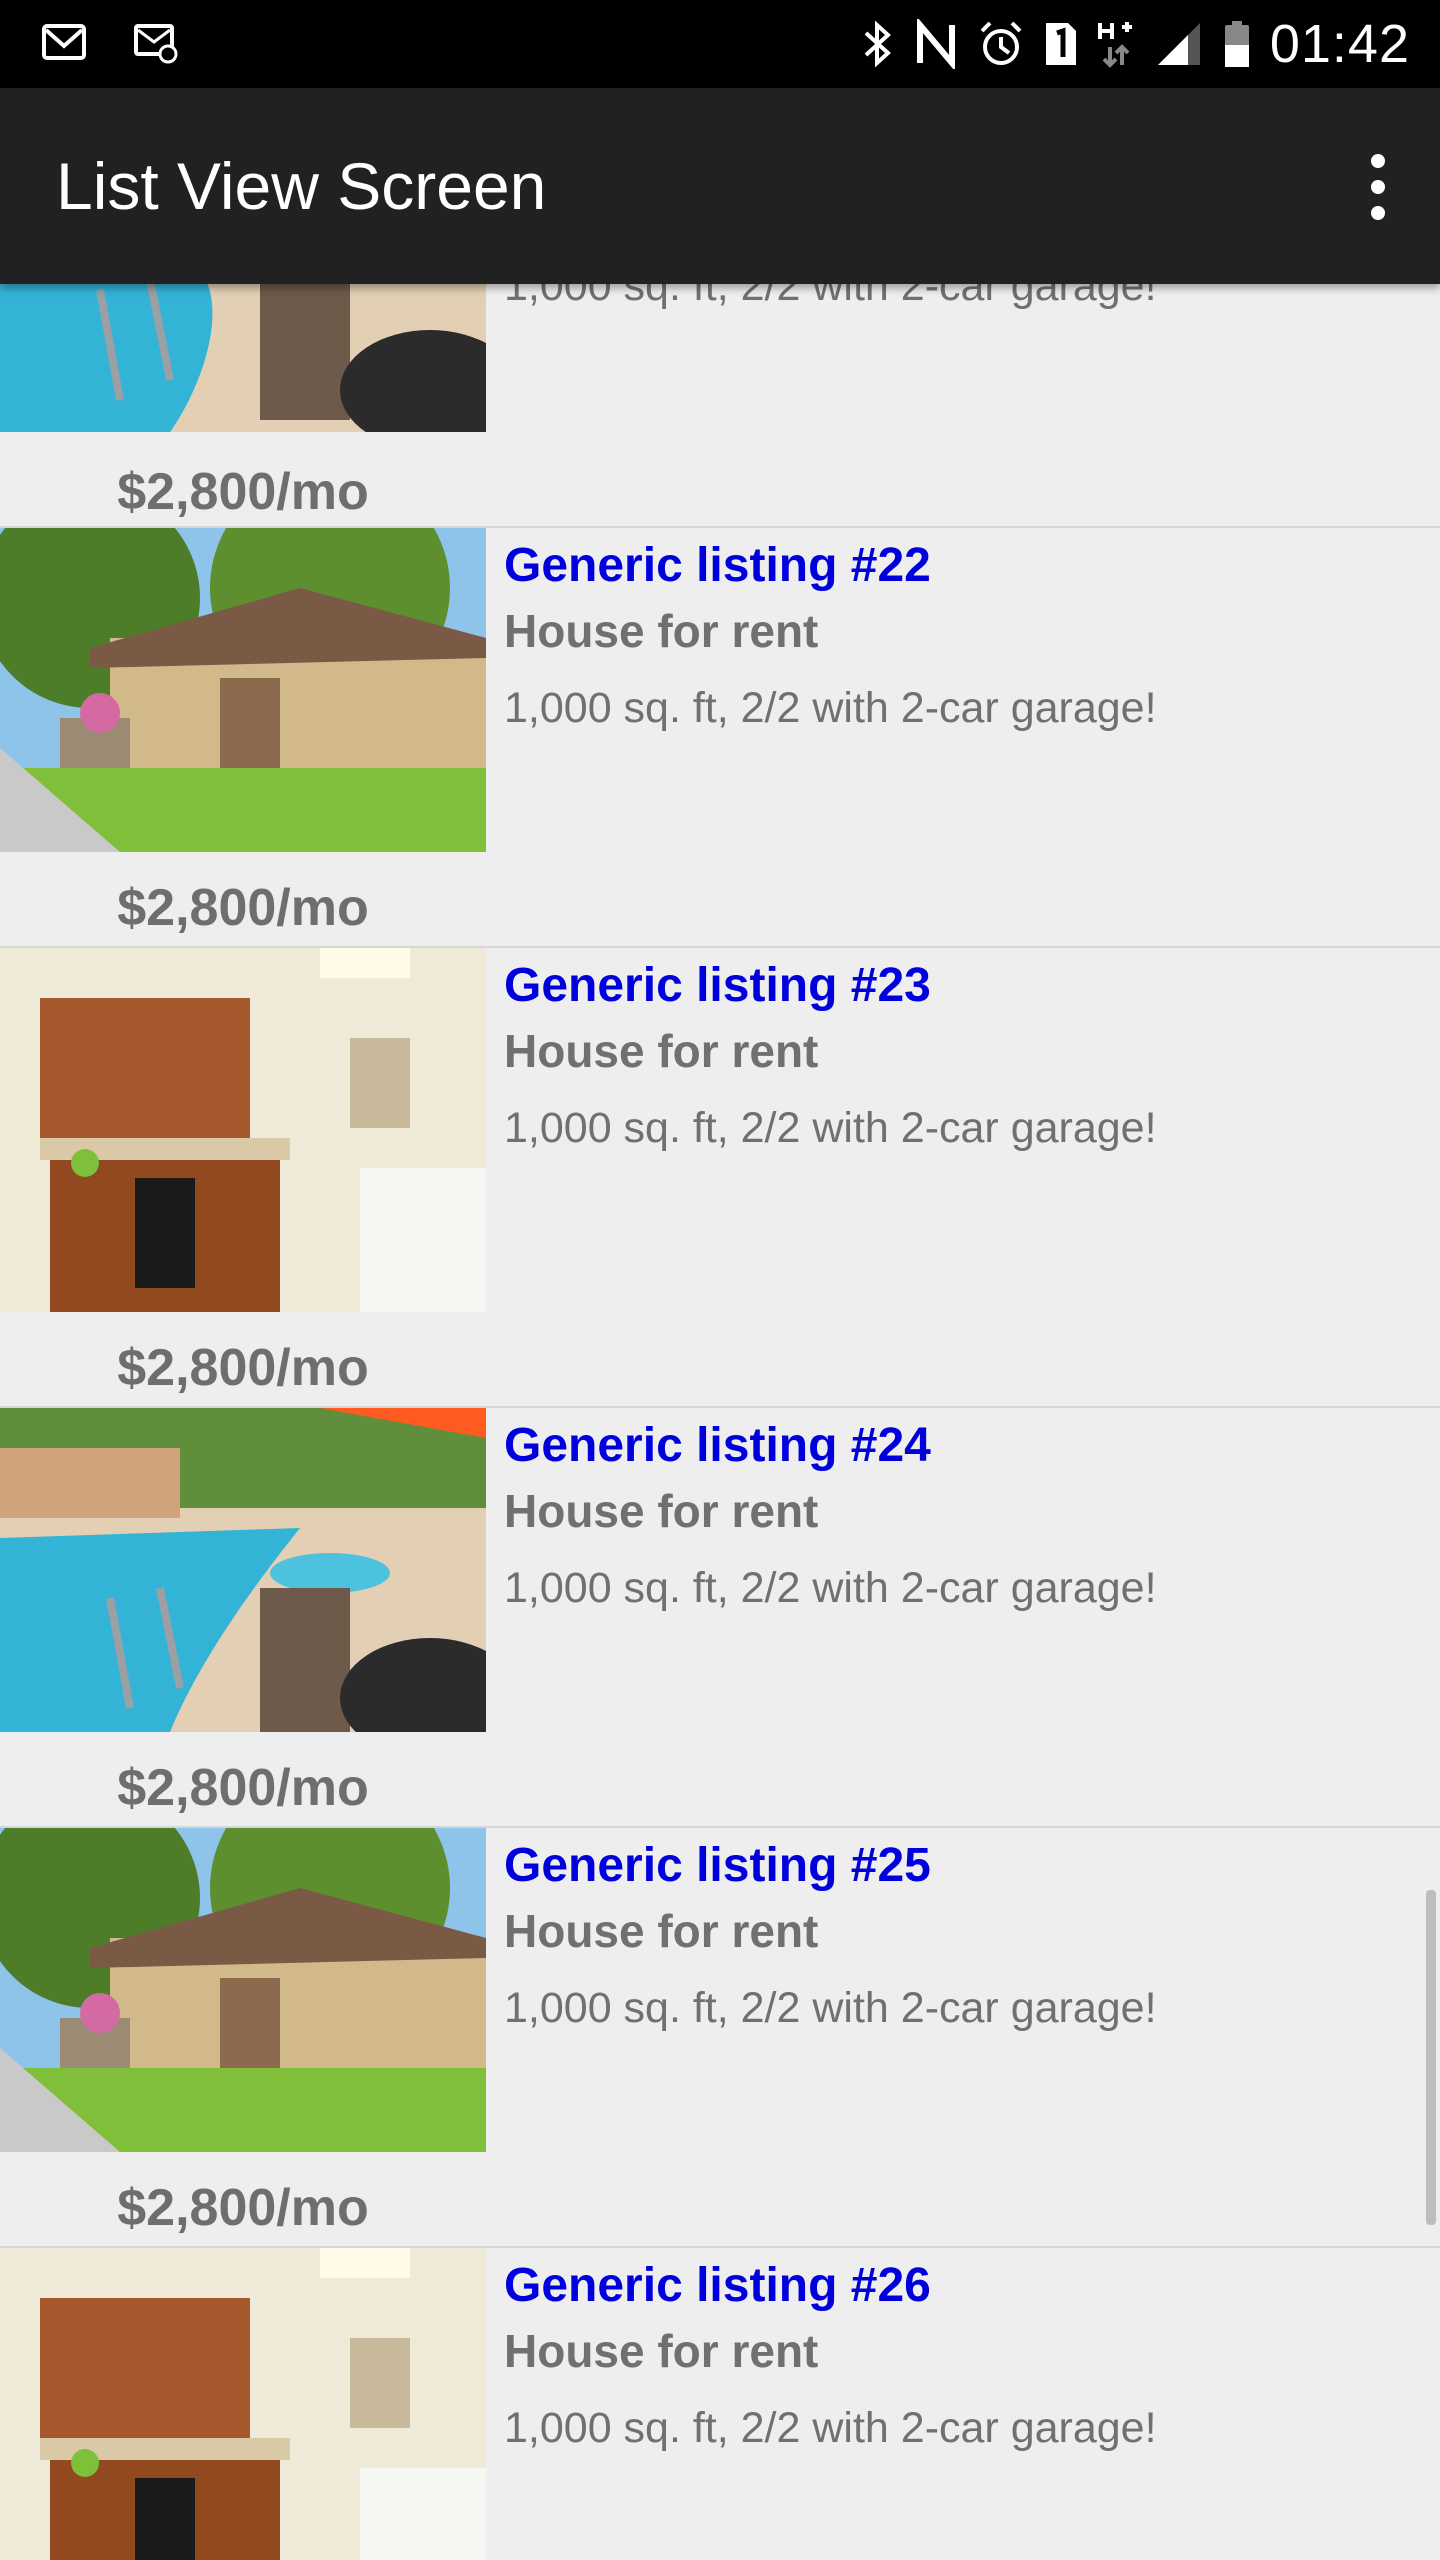 Image resolution: width=1440 pixels, height=2560 pixels. What do you see at coordinates (720, 186) in the screenshot?
I see `app-toolbar: List View Screen` at bounding box center [720, 186].